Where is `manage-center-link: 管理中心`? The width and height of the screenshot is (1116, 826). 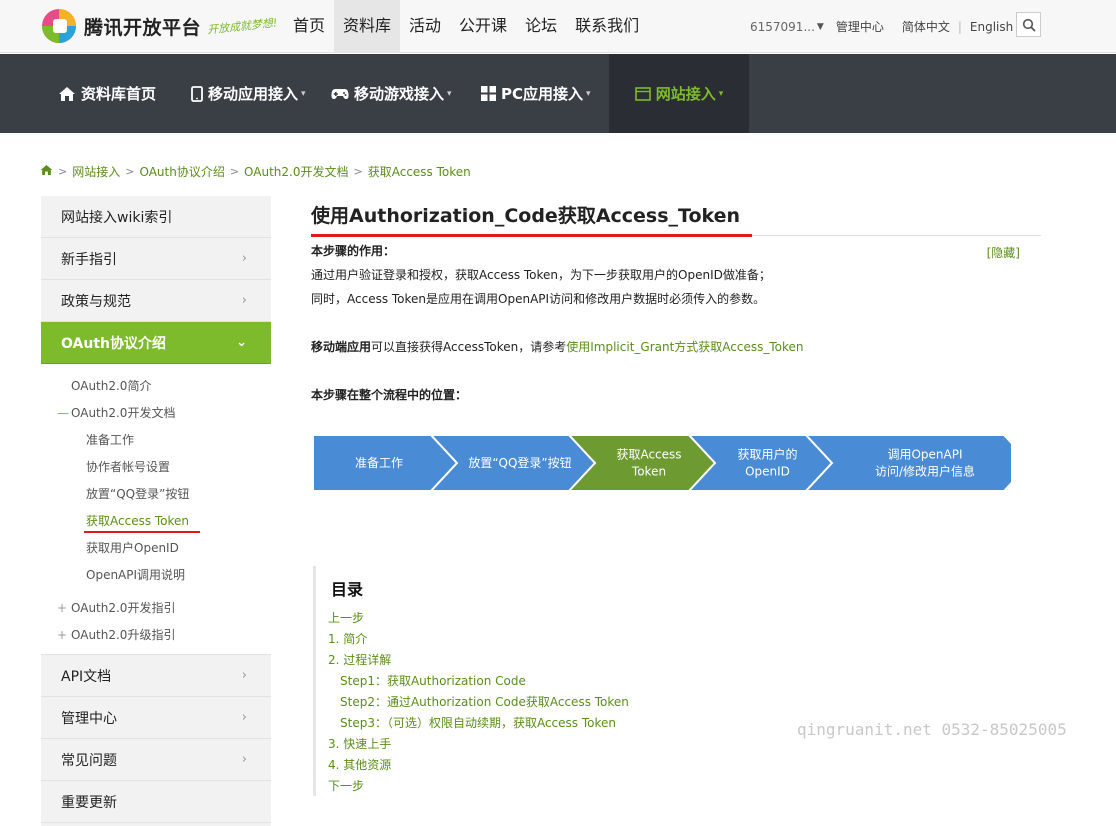 manage-center-link: 管理中心 is located at coordinates (860, 26).